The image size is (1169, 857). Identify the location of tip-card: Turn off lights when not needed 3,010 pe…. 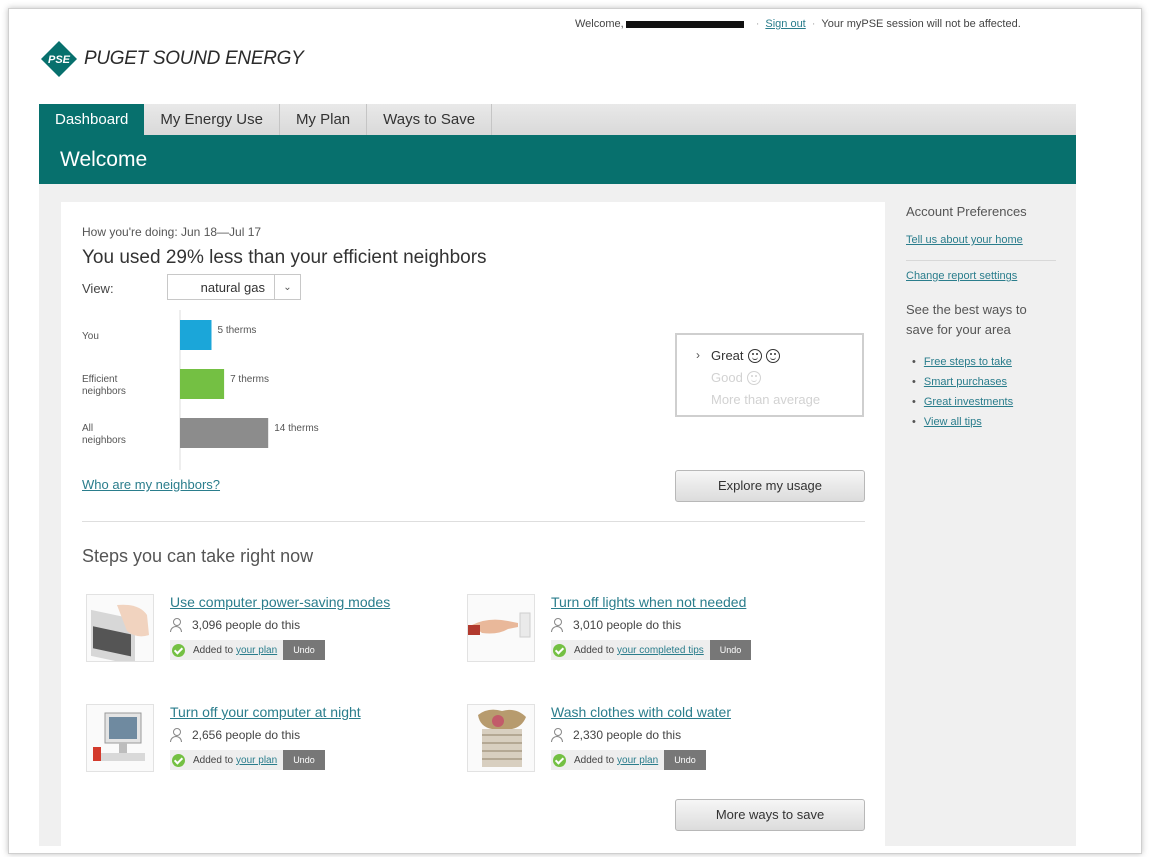
(632, 630).